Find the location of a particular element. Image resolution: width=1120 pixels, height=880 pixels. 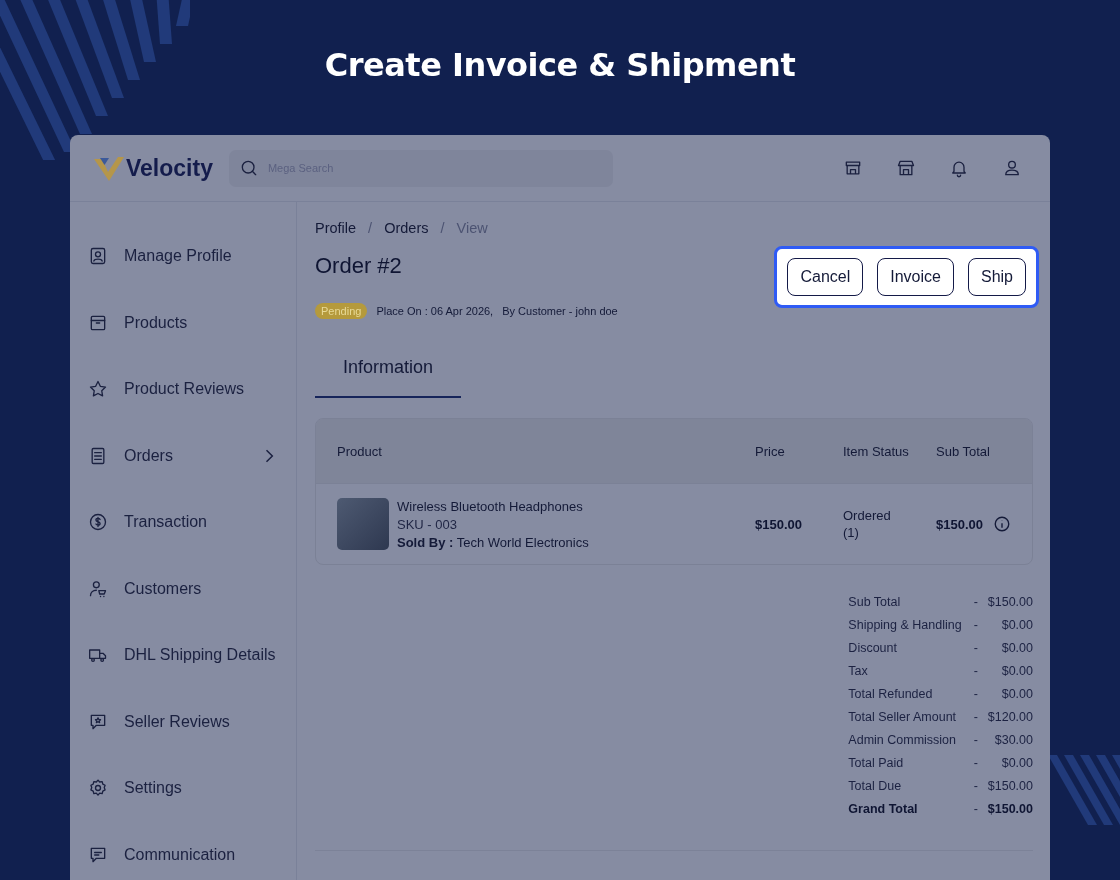

sidebar-item: Customers is located at coordinates (183, 588).